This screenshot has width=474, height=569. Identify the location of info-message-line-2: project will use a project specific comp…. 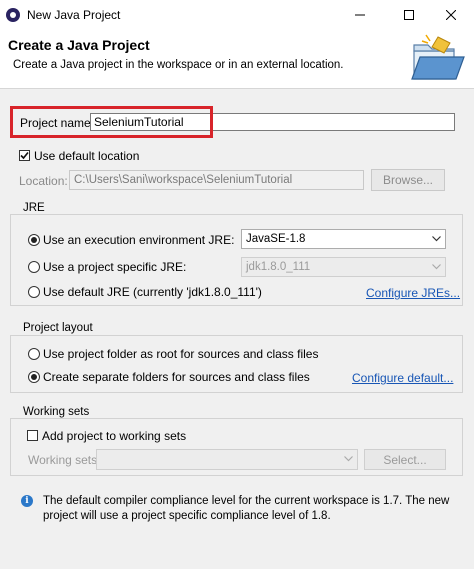
(187, 516).